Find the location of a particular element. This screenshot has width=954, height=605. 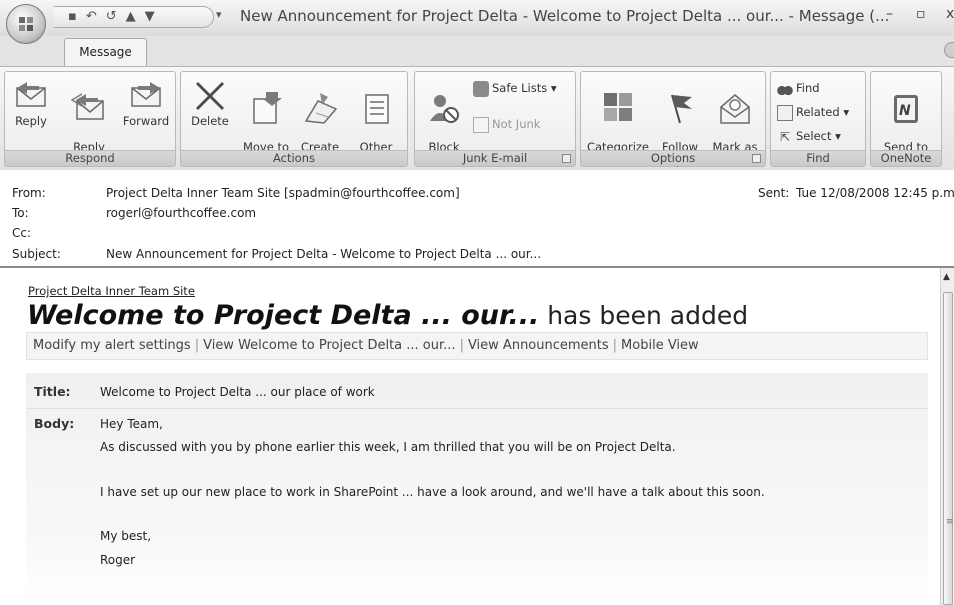

group-actions: Delete Move to Folder ▾ Create Rule is located at coordinates (294, 119).